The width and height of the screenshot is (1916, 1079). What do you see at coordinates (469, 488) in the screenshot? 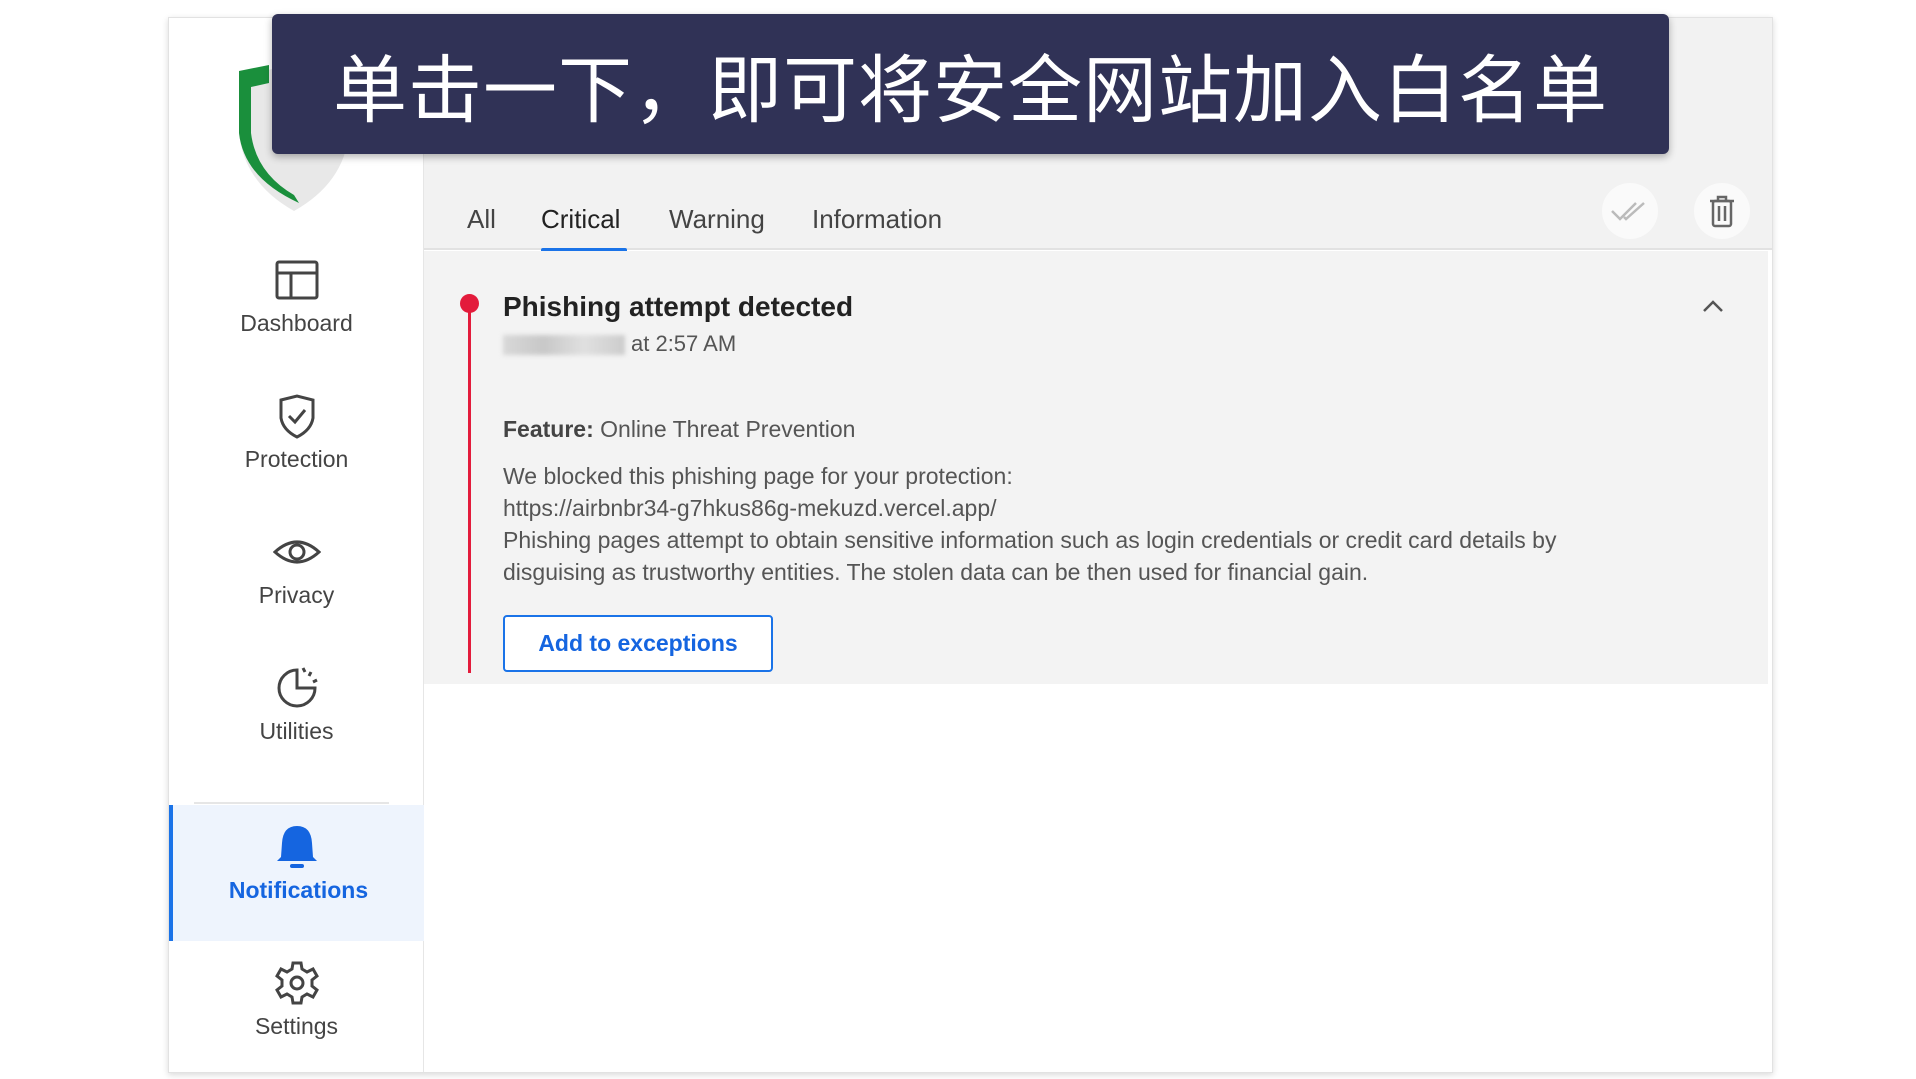
I see `severity-line` at bounding box center [469, 488].